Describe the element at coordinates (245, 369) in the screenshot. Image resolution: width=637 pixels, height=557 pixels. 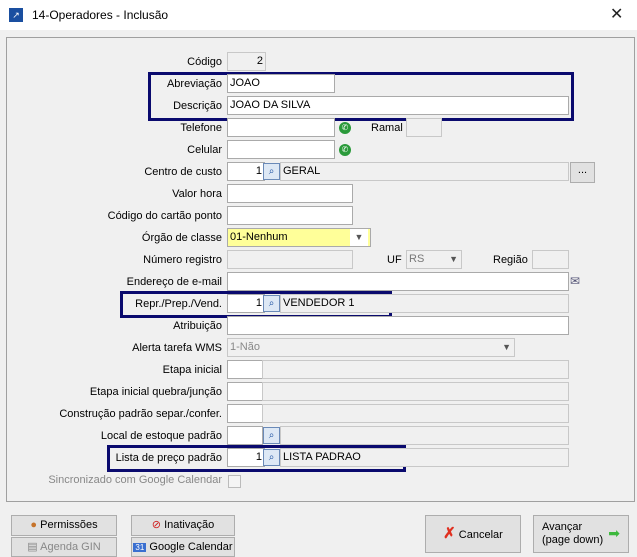
I see `etapa-inicial-code` at that location.